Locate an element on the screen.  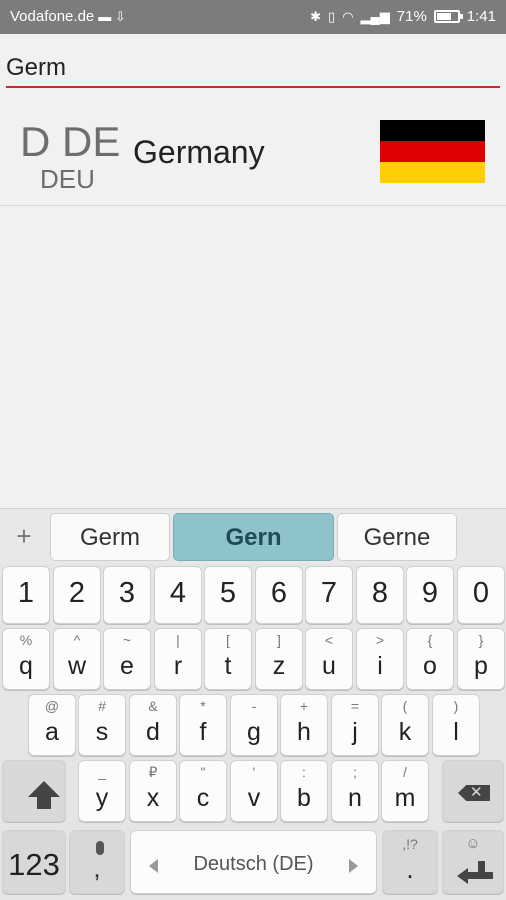
country-codes: D DE DEU is located at coordinates (72, 156).